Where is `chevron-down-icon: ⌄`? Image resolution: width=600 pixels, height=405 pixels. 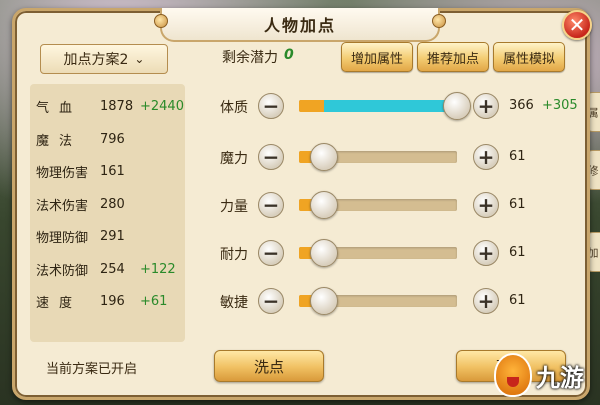
chevron-down-icon: ⌄ is located at coordinates (139, 59).